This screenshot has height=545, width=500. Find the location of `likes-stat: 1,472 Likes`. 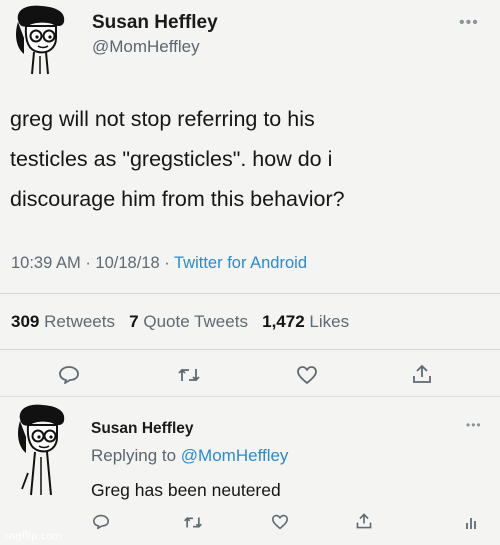

likes-stat: 1,472 Likes is located at coordinates (305, 321).